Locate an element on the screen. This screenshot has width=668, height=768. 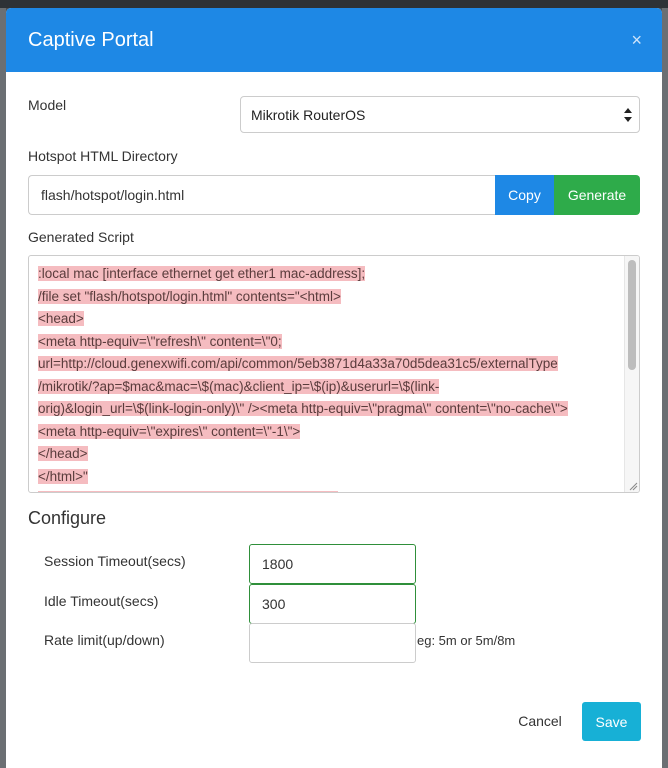
rate-limit-input is located at coordinates (332, 643).